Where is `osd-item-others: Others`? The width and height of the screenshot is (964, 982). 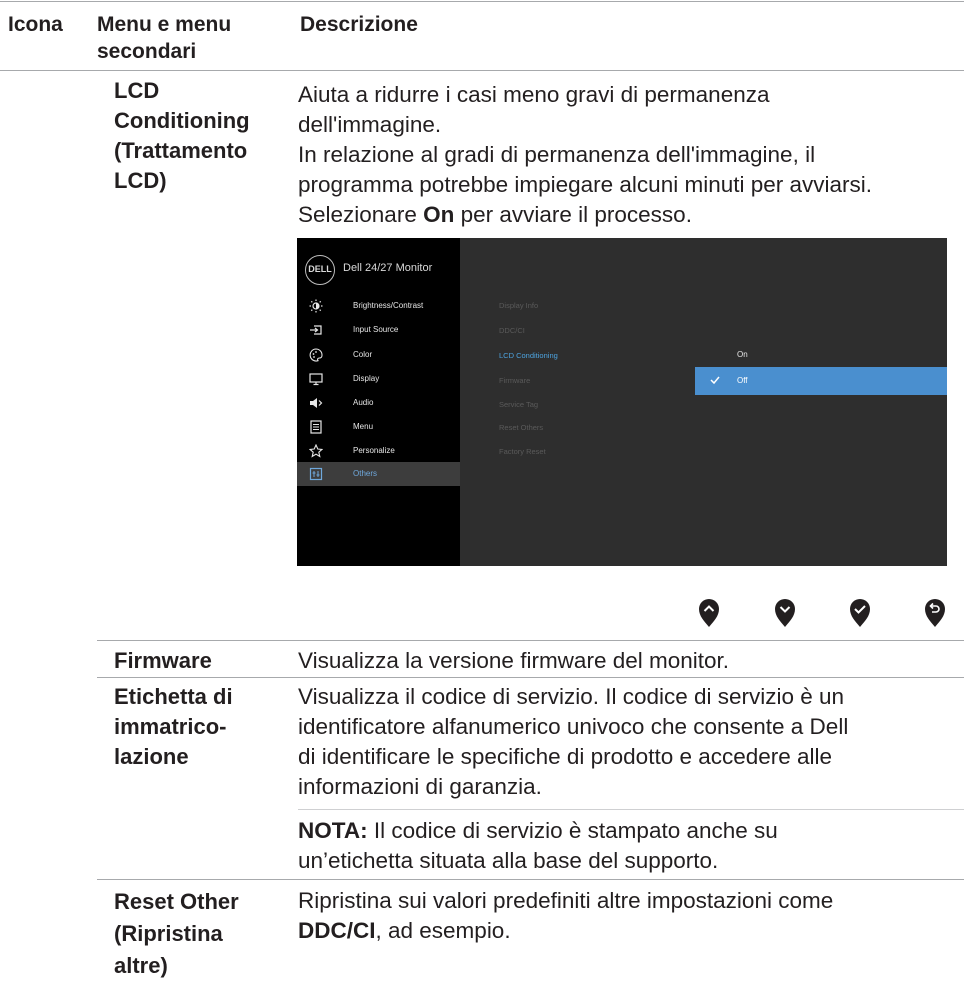 osd-item-others: Others is located at coordinates (378, 474).